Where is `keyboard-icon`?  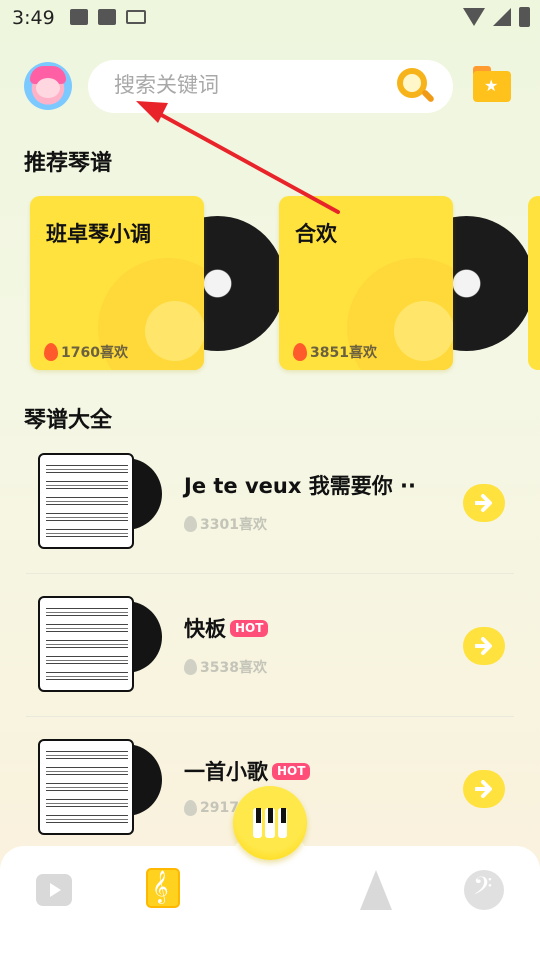
keyboard-icon is located at coordinates (136, 17).